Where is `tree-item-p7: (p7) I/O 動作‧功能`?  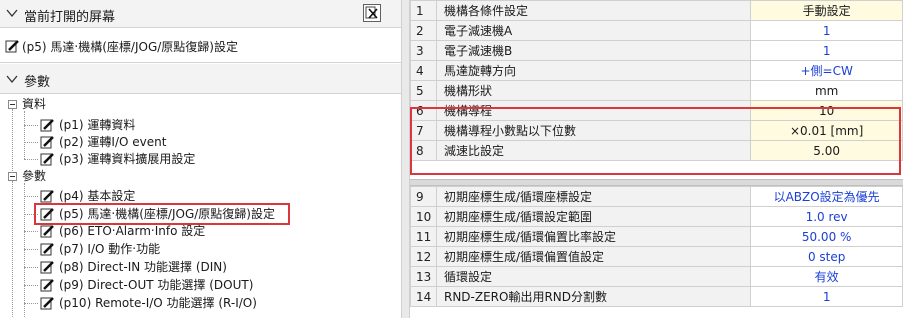
tree-item-p7: (p7) I/O 動作‧功能 is located at coordinates (109, 249).